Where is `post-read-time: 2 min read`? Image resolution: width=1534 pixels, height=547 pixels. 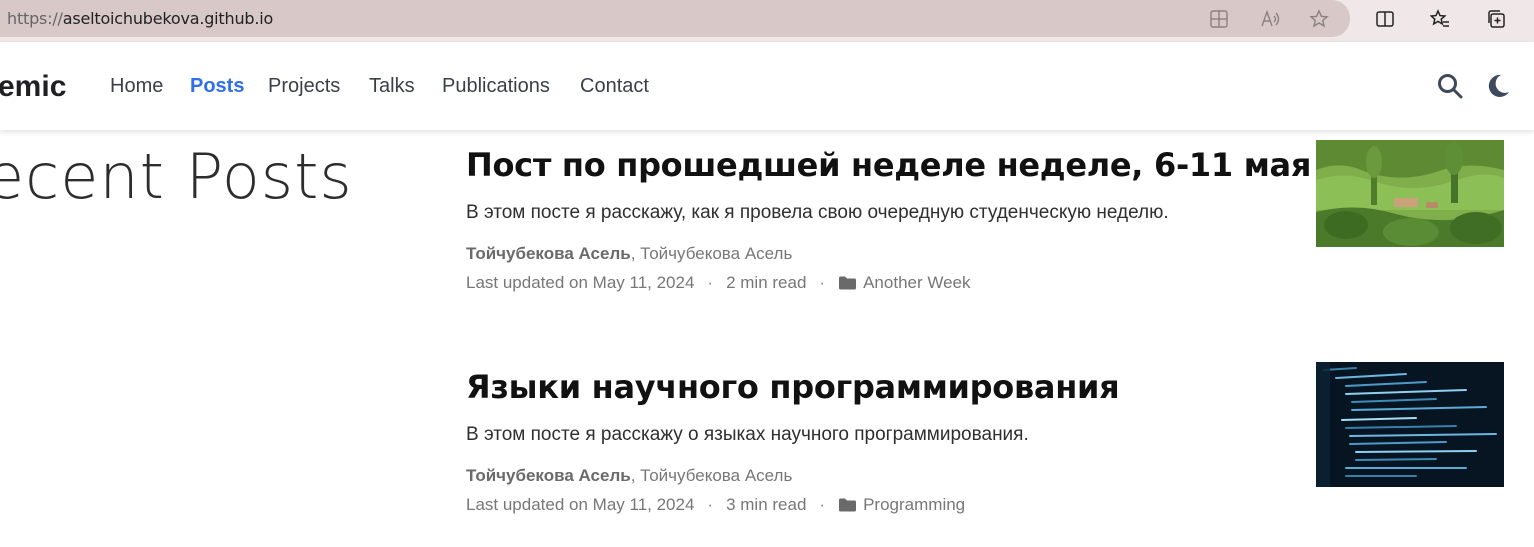 post-read-time: 2 min read is located at coordinates (766, 282).